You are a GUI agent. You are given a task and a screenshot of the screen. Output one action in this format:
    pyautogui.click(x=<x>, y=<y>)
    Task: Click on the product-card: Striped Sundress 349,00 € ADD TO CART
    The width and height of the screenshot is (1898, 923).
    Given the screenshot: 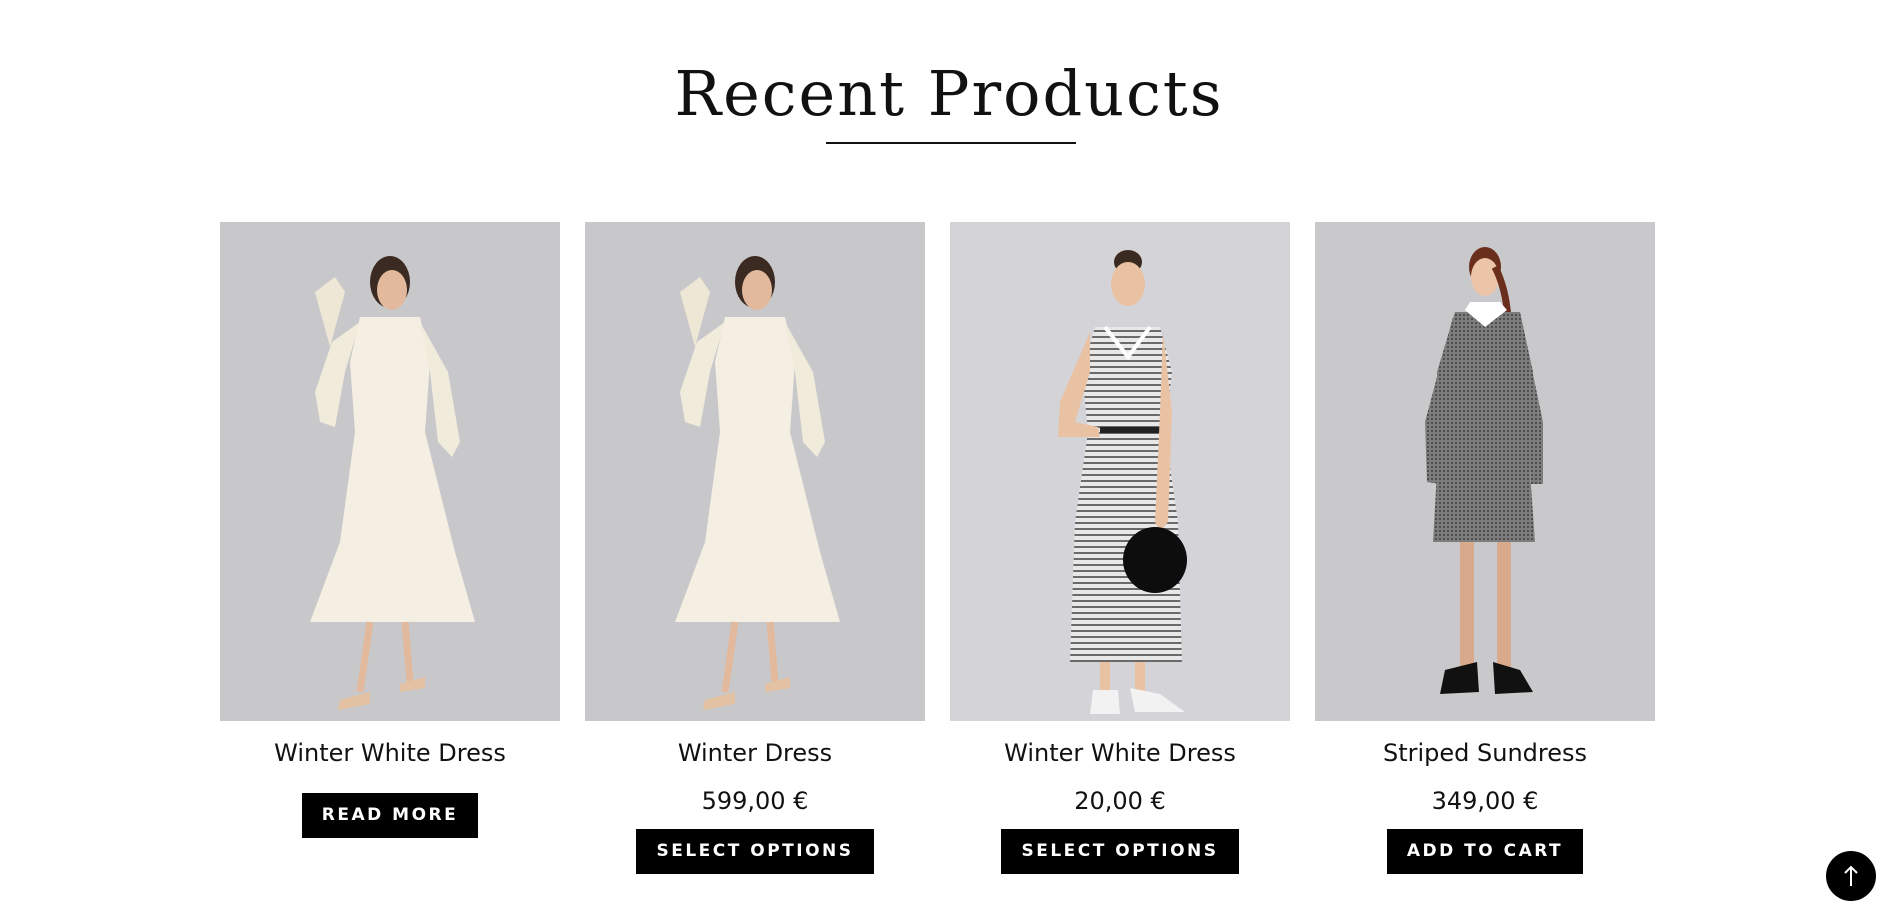 What is the action you would take?
    pyautogui.click(x=1485, y=548)
    